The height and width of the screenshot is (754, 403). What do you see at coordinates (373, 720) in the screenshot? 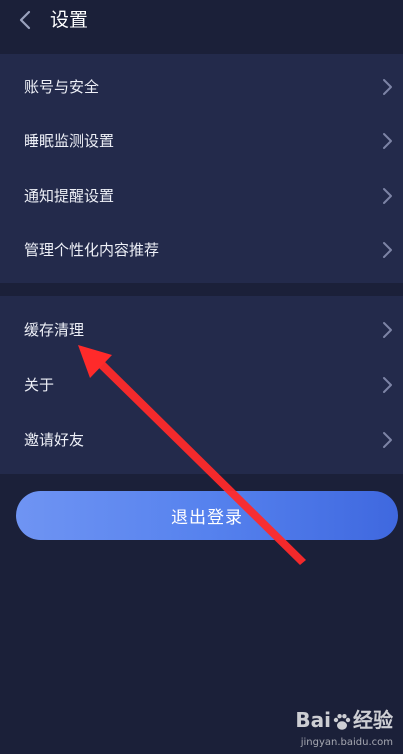
I see `watermark-brand-right: 经验` at bounding box center [373, 720].